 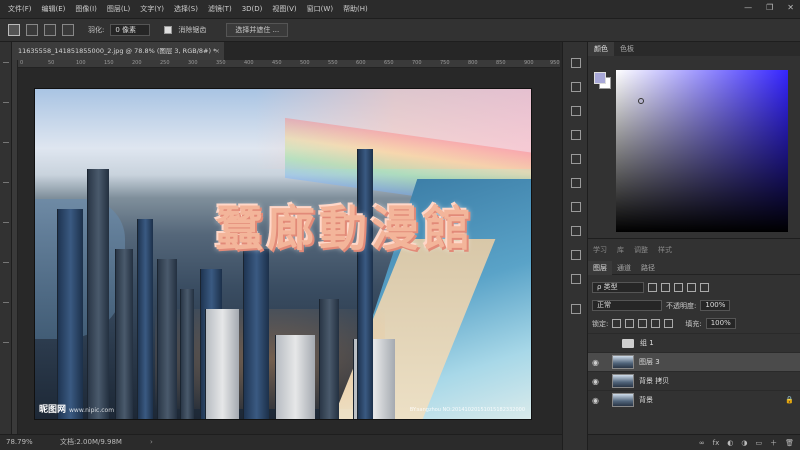 I want to click on menu-3d: 3D(D), so click(x=252, y=9).